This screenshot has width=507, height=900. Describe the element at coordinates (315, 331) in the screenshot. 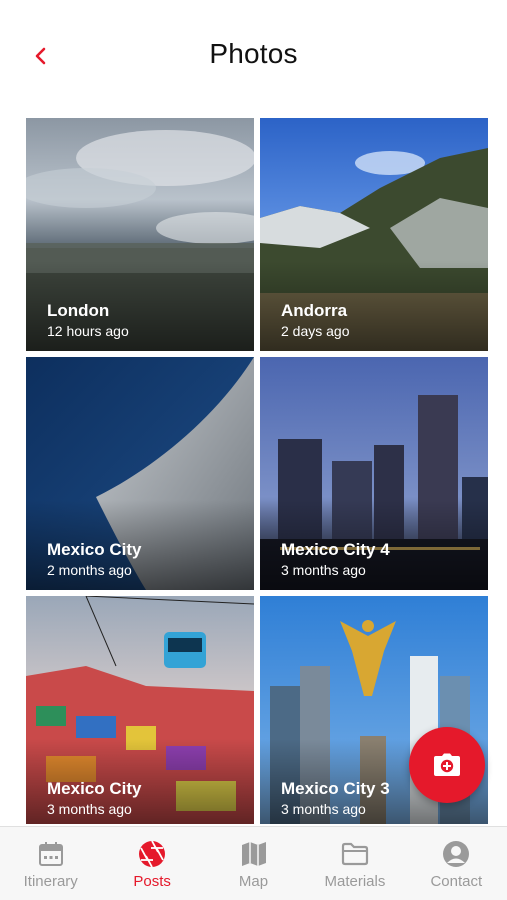

I see `photo-timestamp: 2 days ago` at that location.